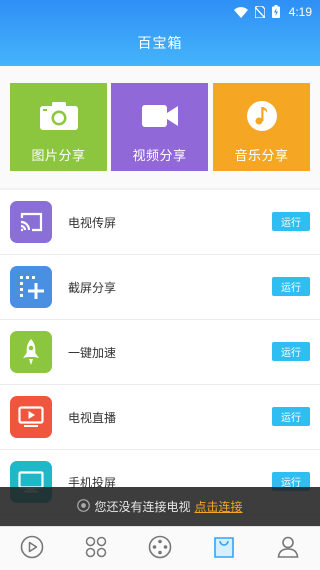 Image resolution: width=320 pixels, height=570 pixels. I want to click on page-title: 百宝箱, so click(160, 44).